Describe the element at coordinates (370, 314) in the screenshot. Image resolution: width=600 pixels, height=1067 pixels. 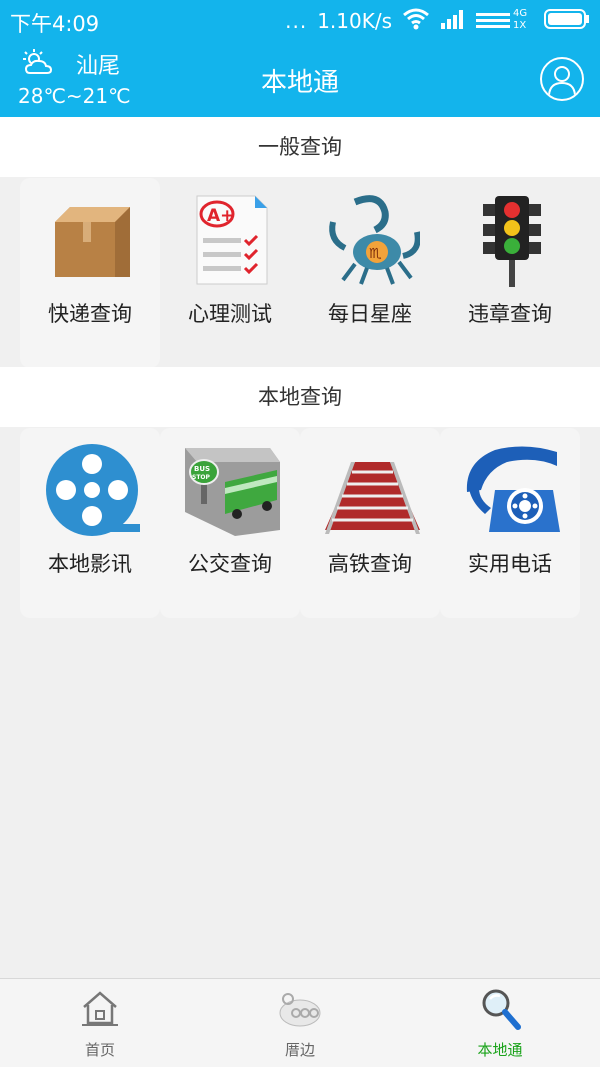
I see `tile-label: 每日星座` at that location.